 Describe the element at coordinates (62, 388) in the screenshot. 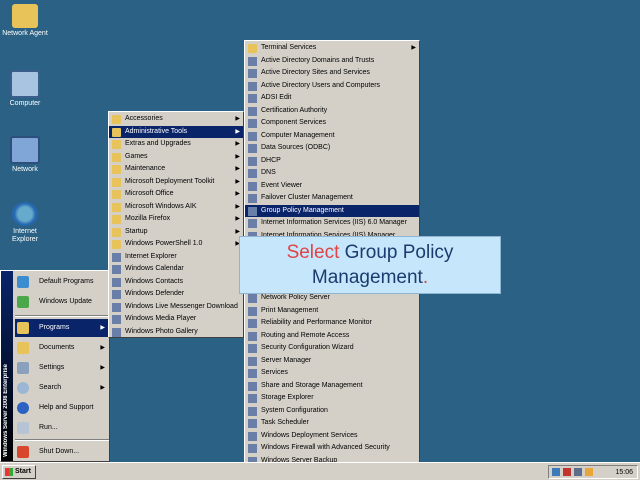

I see `start-item-search: Search ▶` at that location.